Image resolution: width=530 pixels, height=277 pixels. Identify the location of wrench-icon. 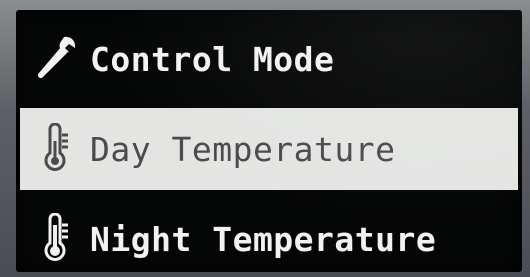
(56, 59).